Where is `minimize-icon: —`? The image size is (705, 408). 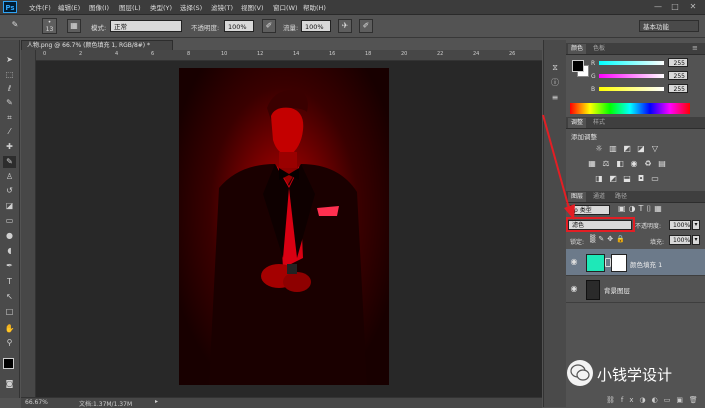
minimize-icon: — is located at coordinates (658, 6).